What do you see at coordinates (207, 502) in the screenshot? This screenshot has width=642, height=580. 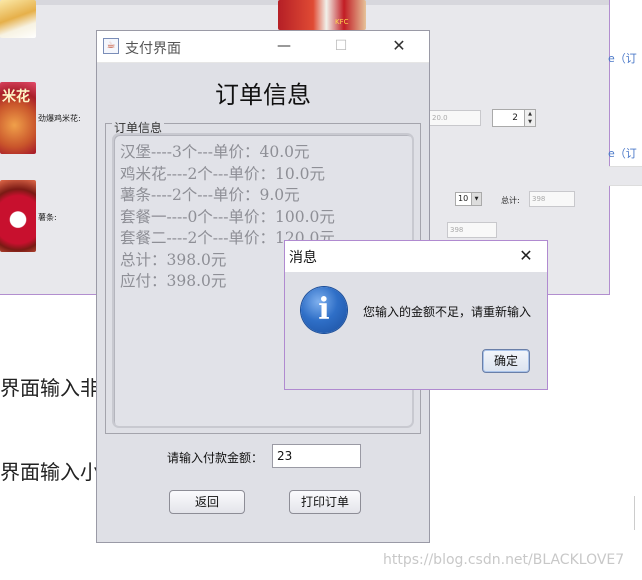 I see `back-button: 返回` at bounding box center [207, 502].